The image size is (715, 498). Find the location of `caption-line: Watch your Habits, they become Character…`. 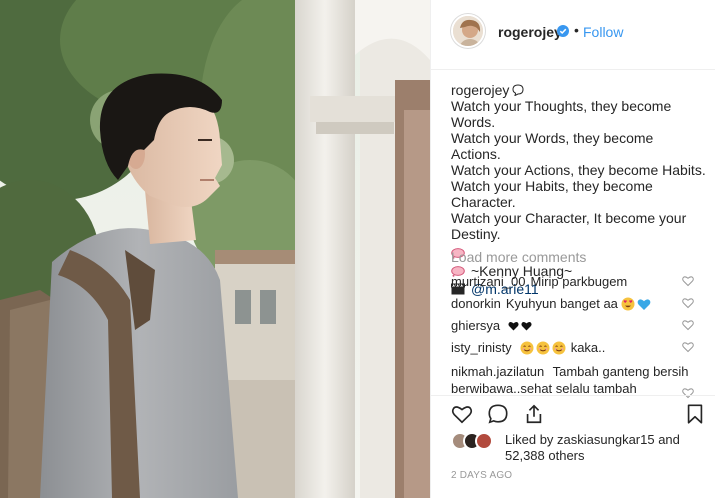

caption-line: Watch your Habits, they become Character… is located at coordinates (552, 194).